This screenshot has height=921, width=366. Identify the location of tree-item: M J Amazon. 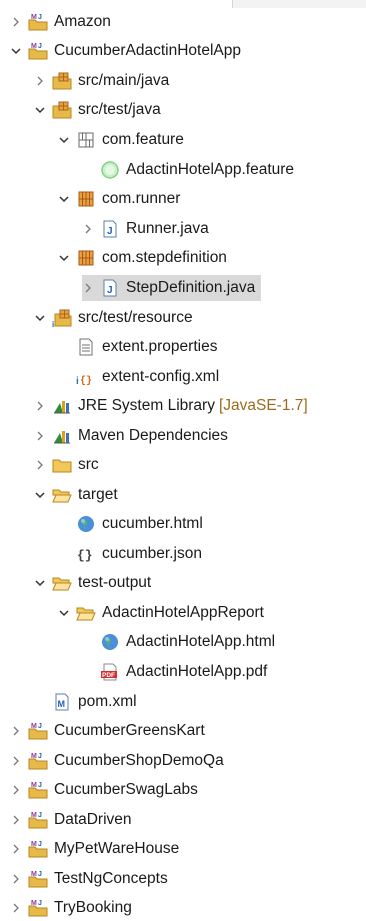
(60, 22).